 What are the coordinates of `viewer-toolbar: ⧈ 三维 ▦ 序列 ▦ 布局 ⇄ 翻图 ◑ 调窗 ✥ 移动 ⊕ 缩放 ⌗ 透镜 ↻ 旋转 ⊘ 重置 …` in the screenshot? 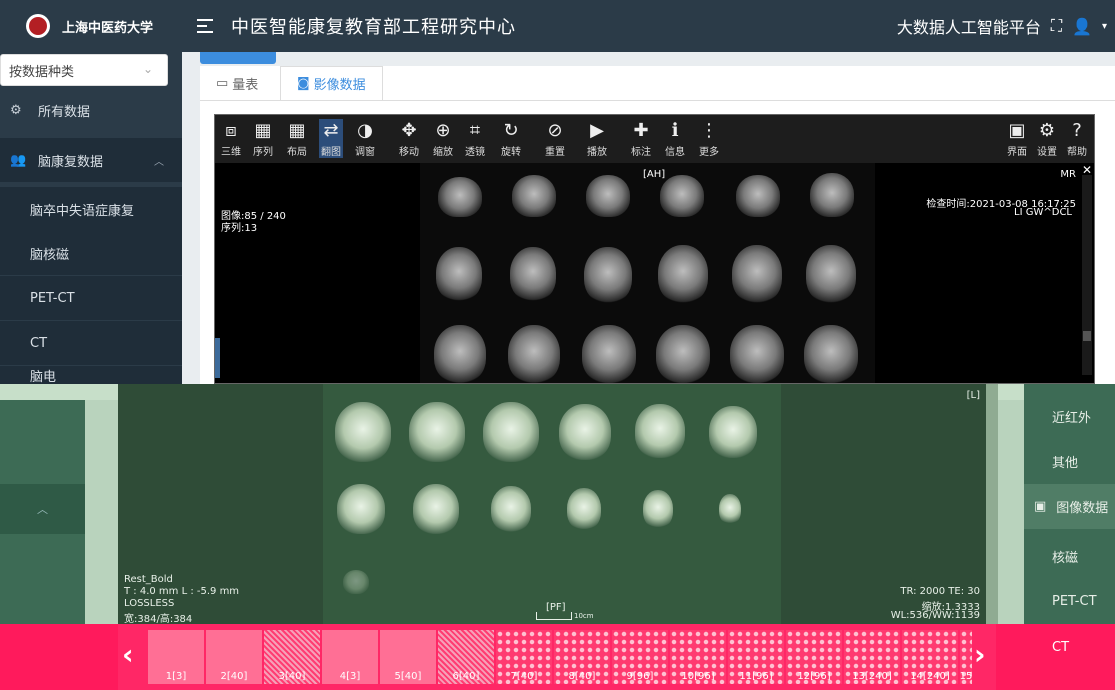 It's located at (654, 139).